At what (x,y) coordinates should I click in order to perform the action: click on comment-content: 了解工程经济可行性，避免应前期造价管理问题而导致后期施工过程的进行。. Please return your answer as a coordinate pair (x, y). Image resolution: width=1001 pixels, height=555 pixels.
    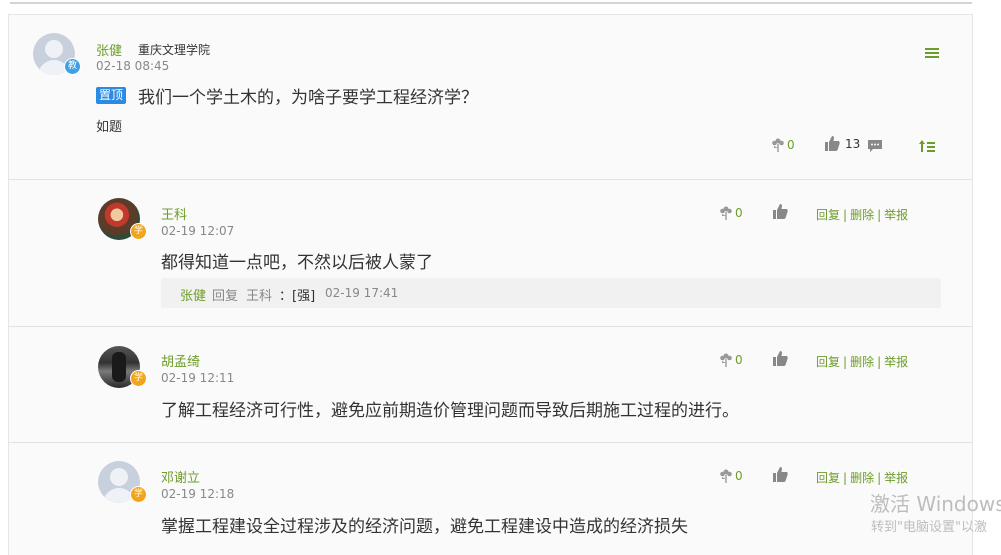
    Looking at the image, I should click on (450, 411).